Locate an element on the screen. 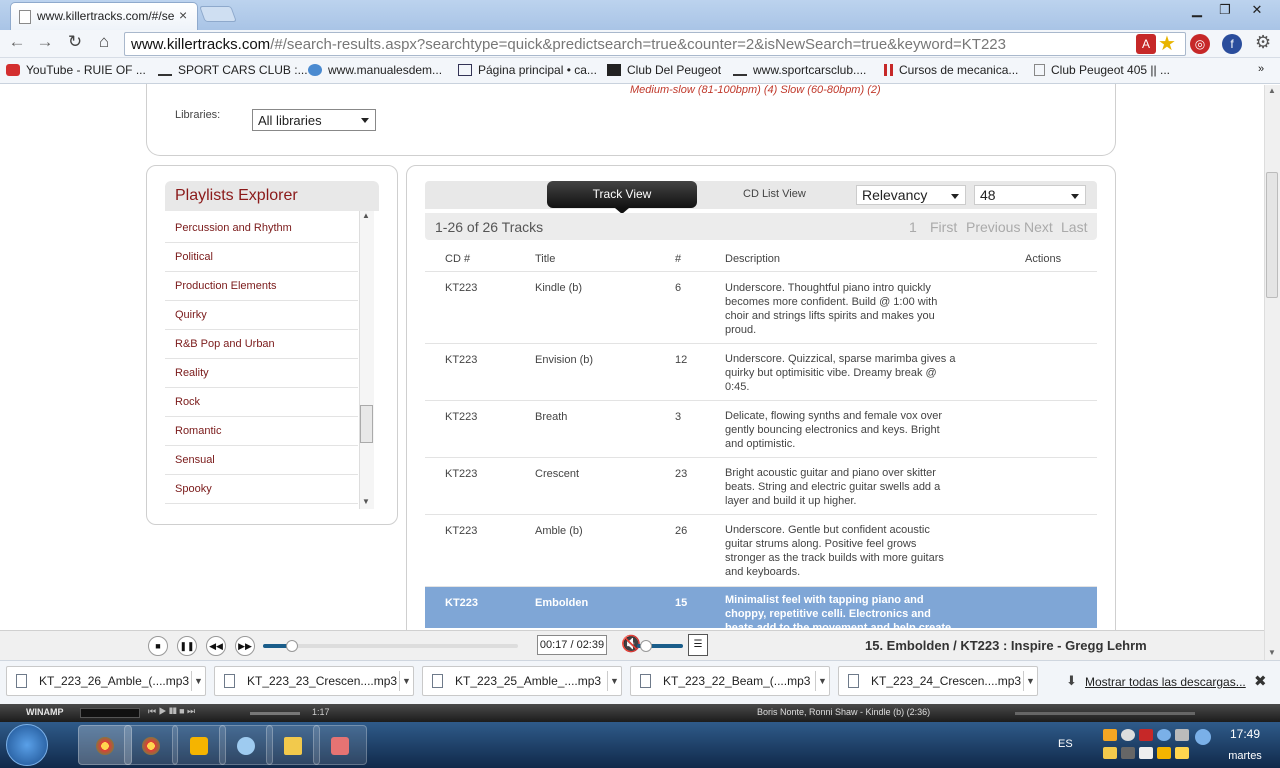 This screenshot has width=1280, height=768. rewind-icon: ◀◀ is located at coordinates (216, 646).